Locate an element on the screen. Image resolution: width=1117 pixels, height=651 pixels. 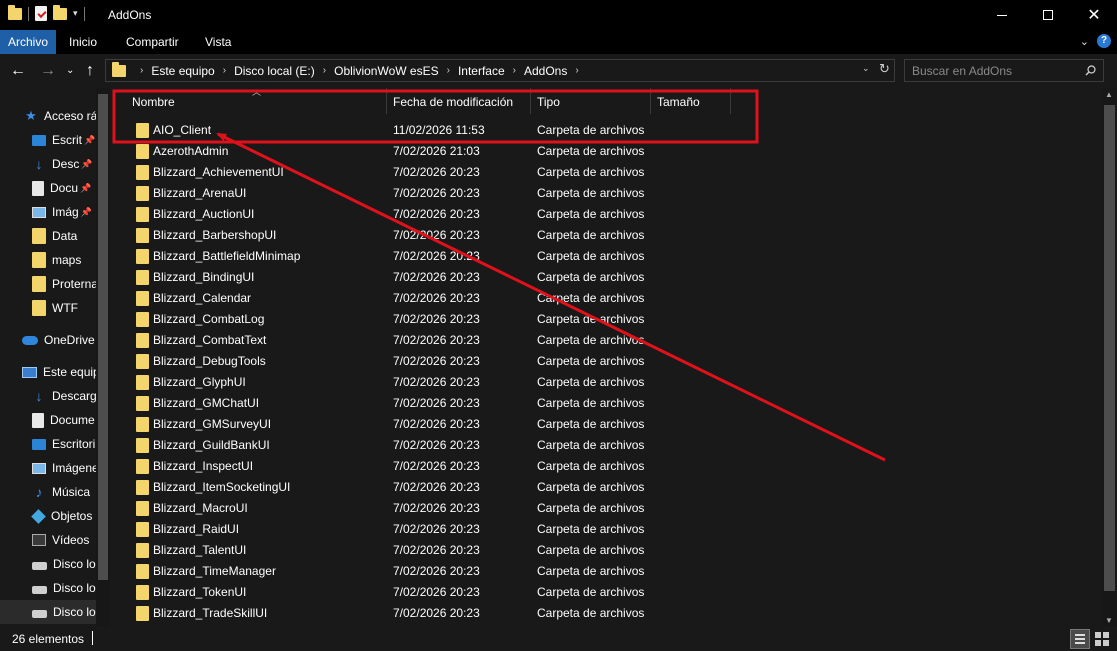
nav-item-imagenes: Imág 📌 is located at coordinates (62, 212).